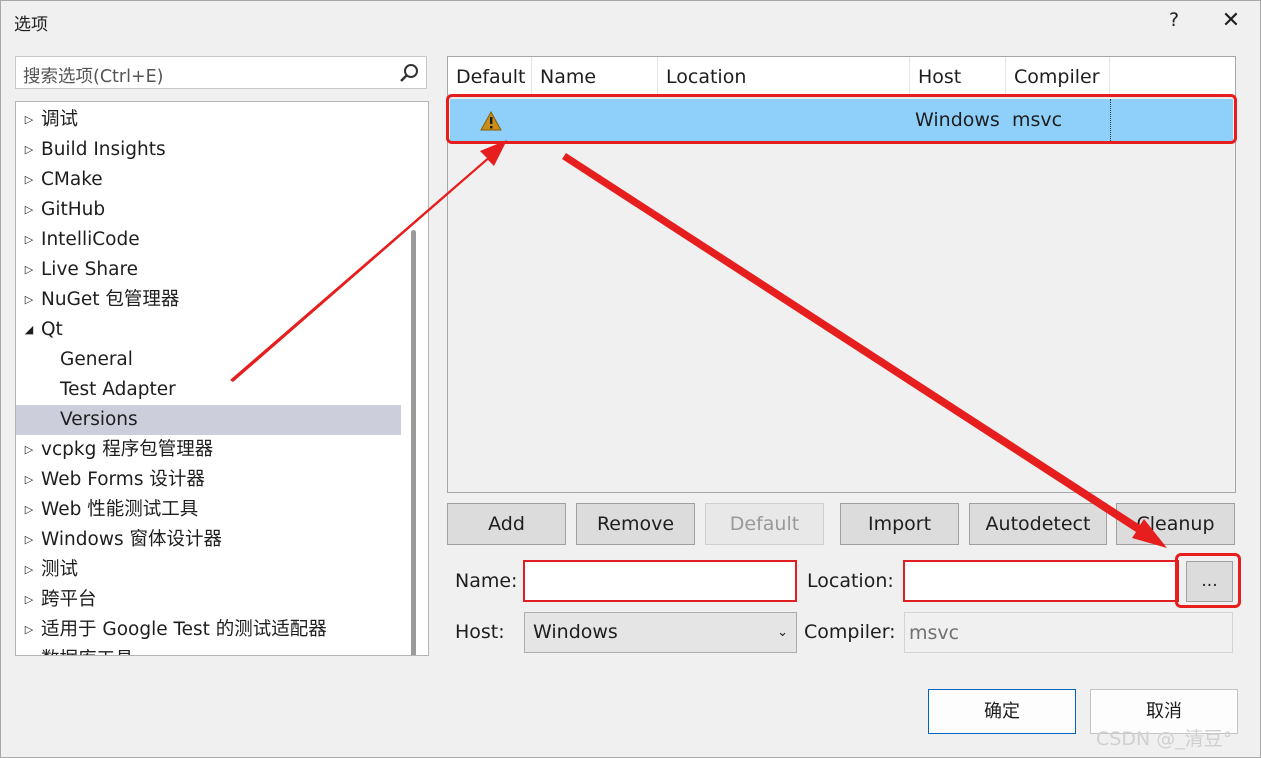 The width and height of the screenshot is (1261, 758). I want to click on tree-item: ▷ Windows 窗体设计器, so click(208, 540).